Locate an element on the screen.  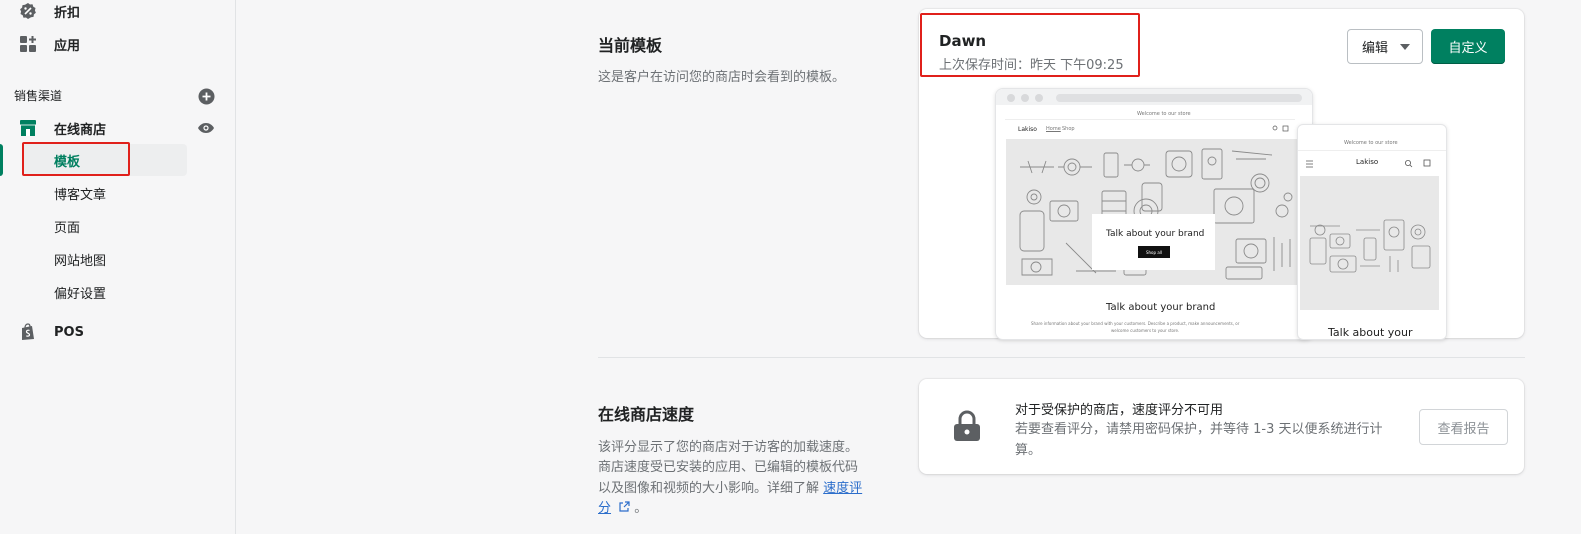
sidebar-item-pages: 页面 is located at coordinates (104, 226).